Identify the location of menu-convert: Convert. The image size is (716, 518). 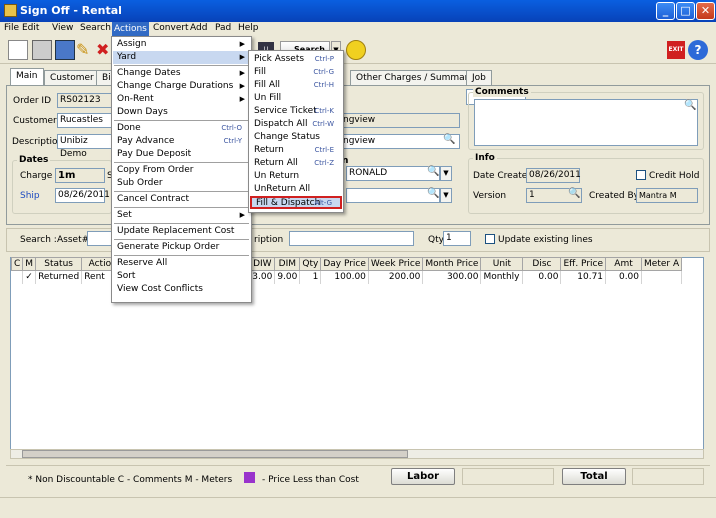
(171, 28).